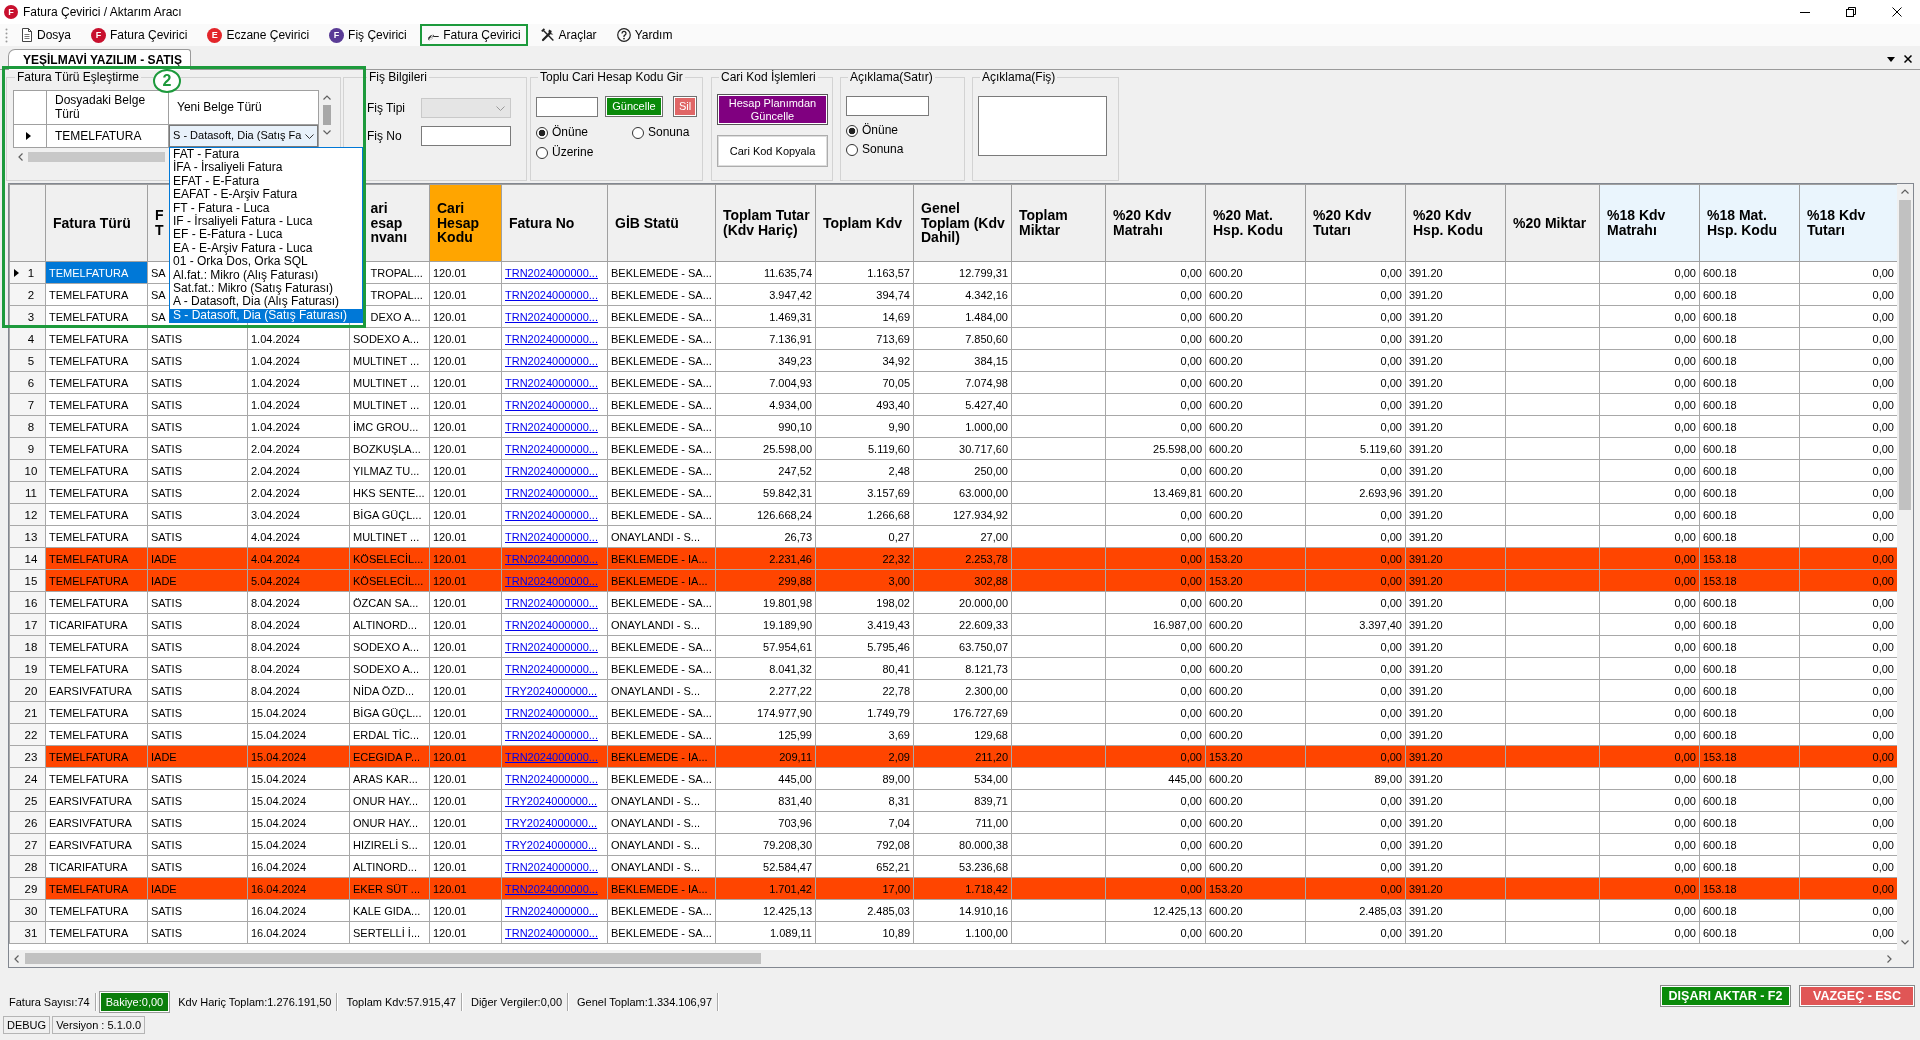 The image size is (1920, 1040). What do you see at coordinates (473, 35) in the screenshot?
I see `menu-item: ℯ– Fatura Çevirici` at bounding box center [473, 35].